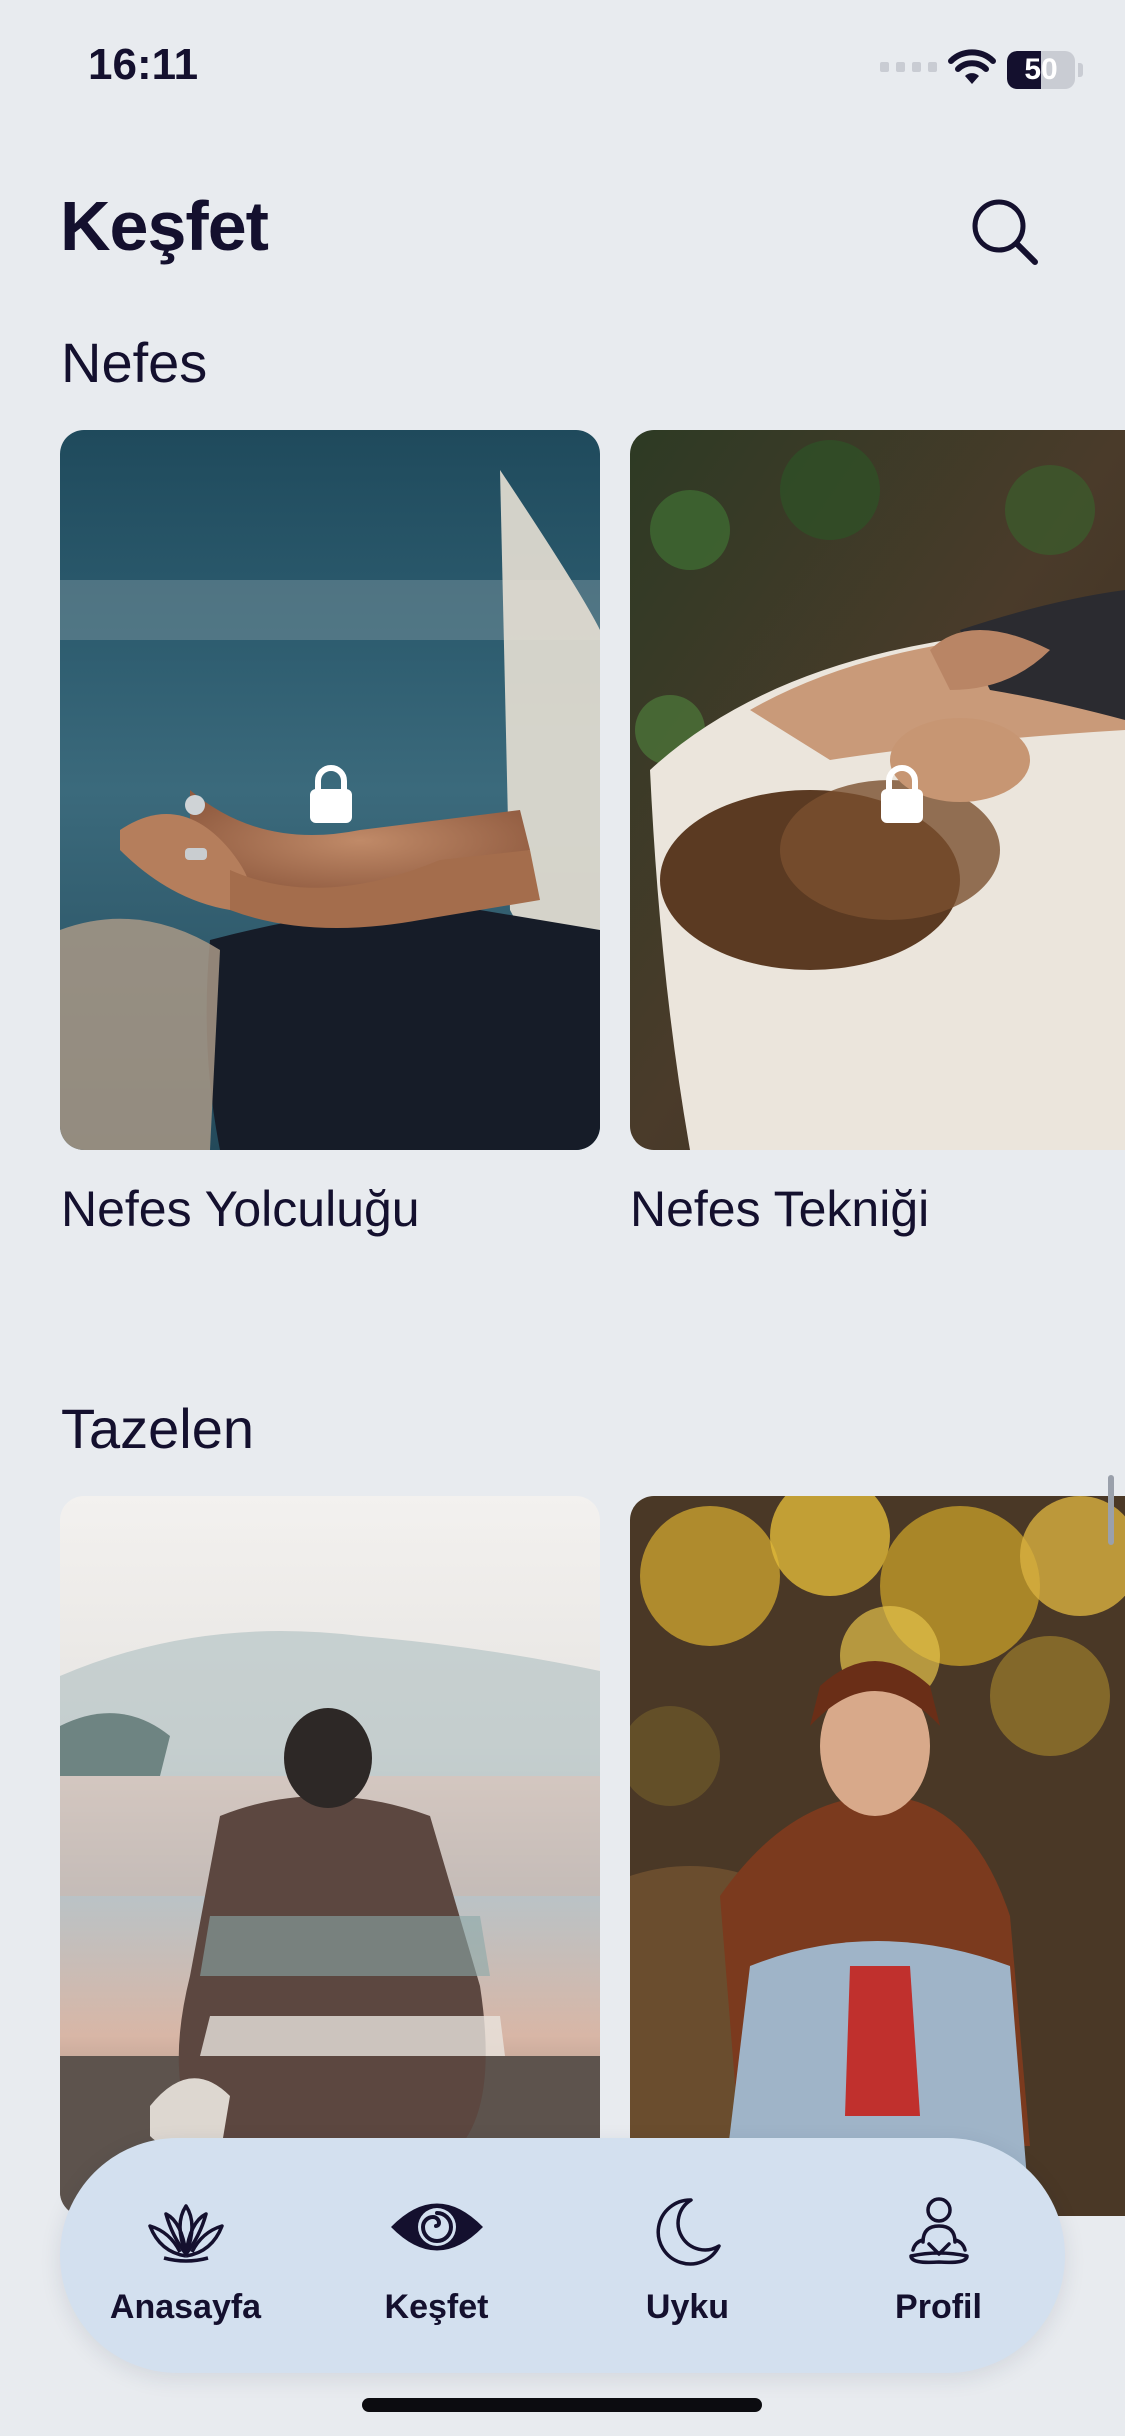 Image resolution: width=1125 pixels, height=2436 pixels. Describe the element at coordinates (1005, 232) in the screenshot. I see `search-icon` at that location.